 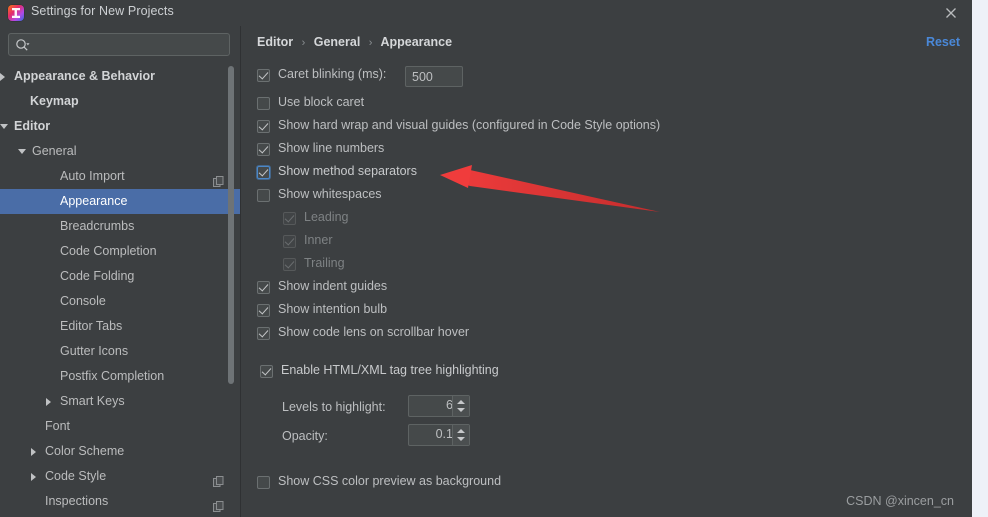 What do you see at coordinates (85, 76) in the screenshot?
I see `sidebar-item-label: Appearance & Behavior` at bounding box center [85, 76].